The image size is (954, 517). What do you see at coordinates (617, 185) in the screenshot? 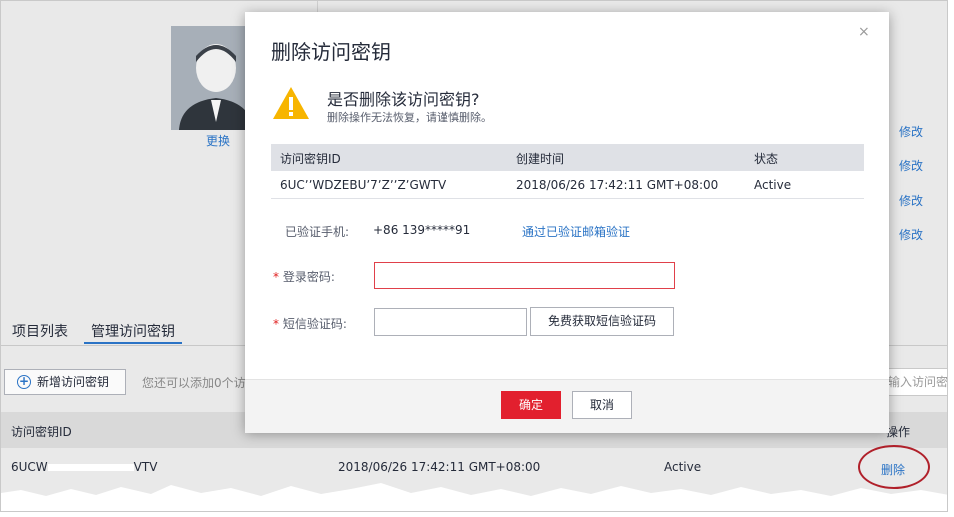
I see `dialog-row-created: 2018/06/26 17:42:11 GMT+08:00` at bounding box center [617, 185].